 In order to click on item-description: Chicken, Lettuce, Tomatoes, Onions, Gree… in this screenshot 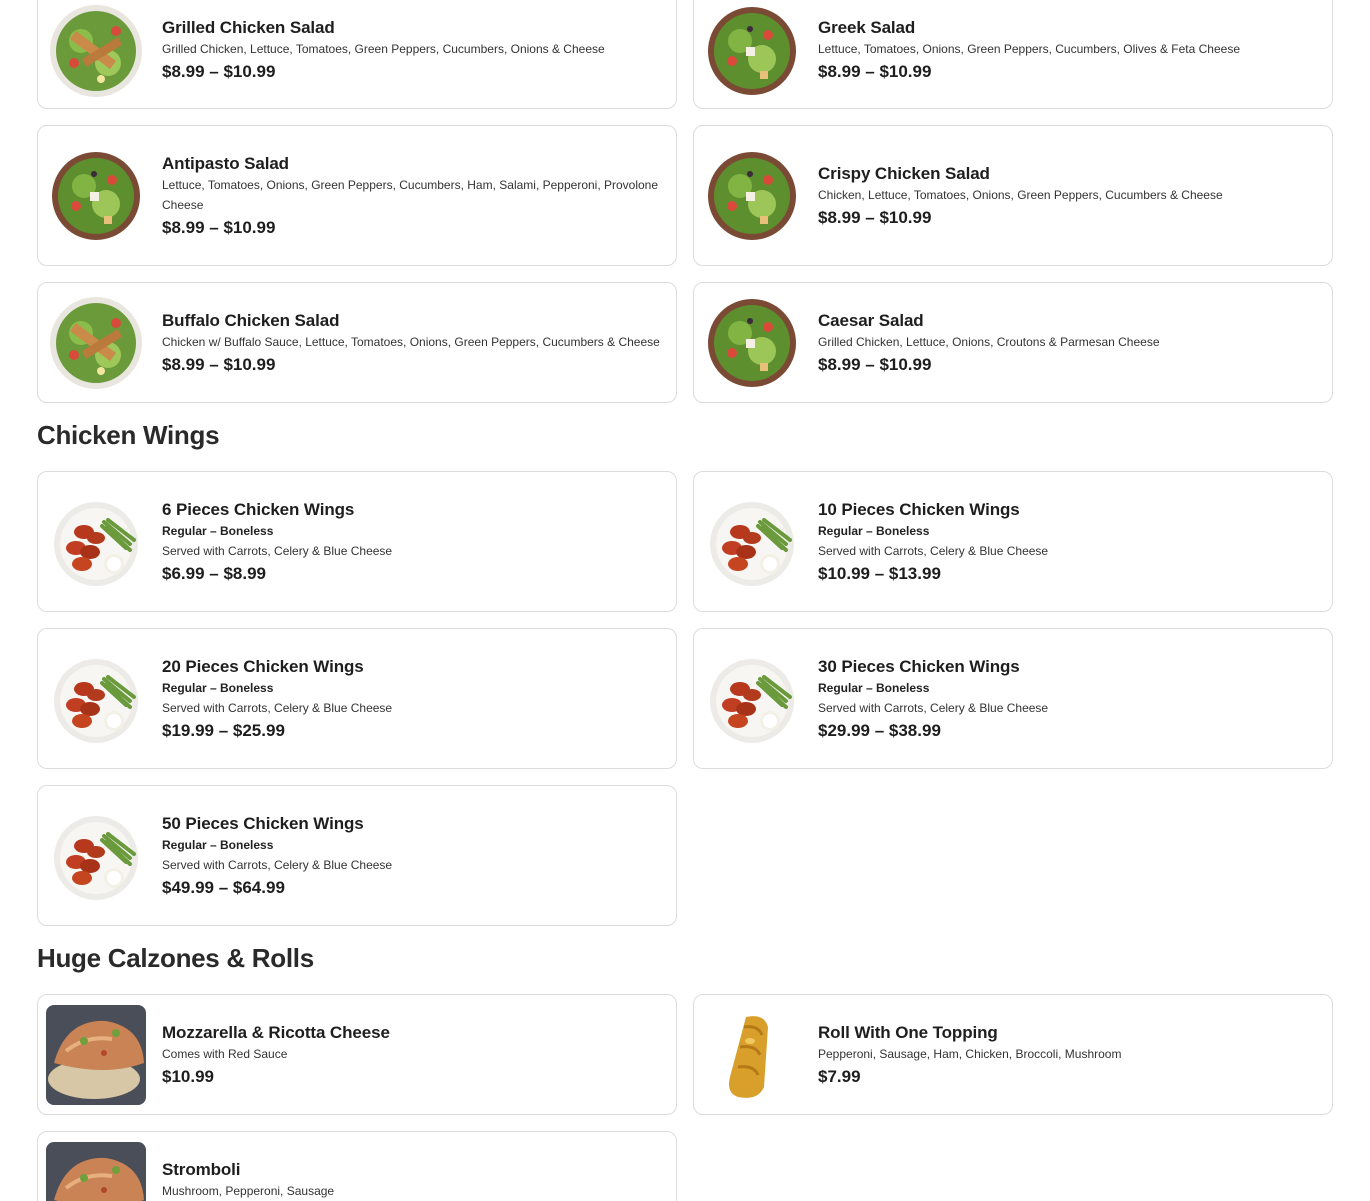, I will do `click(1020, 195)`.